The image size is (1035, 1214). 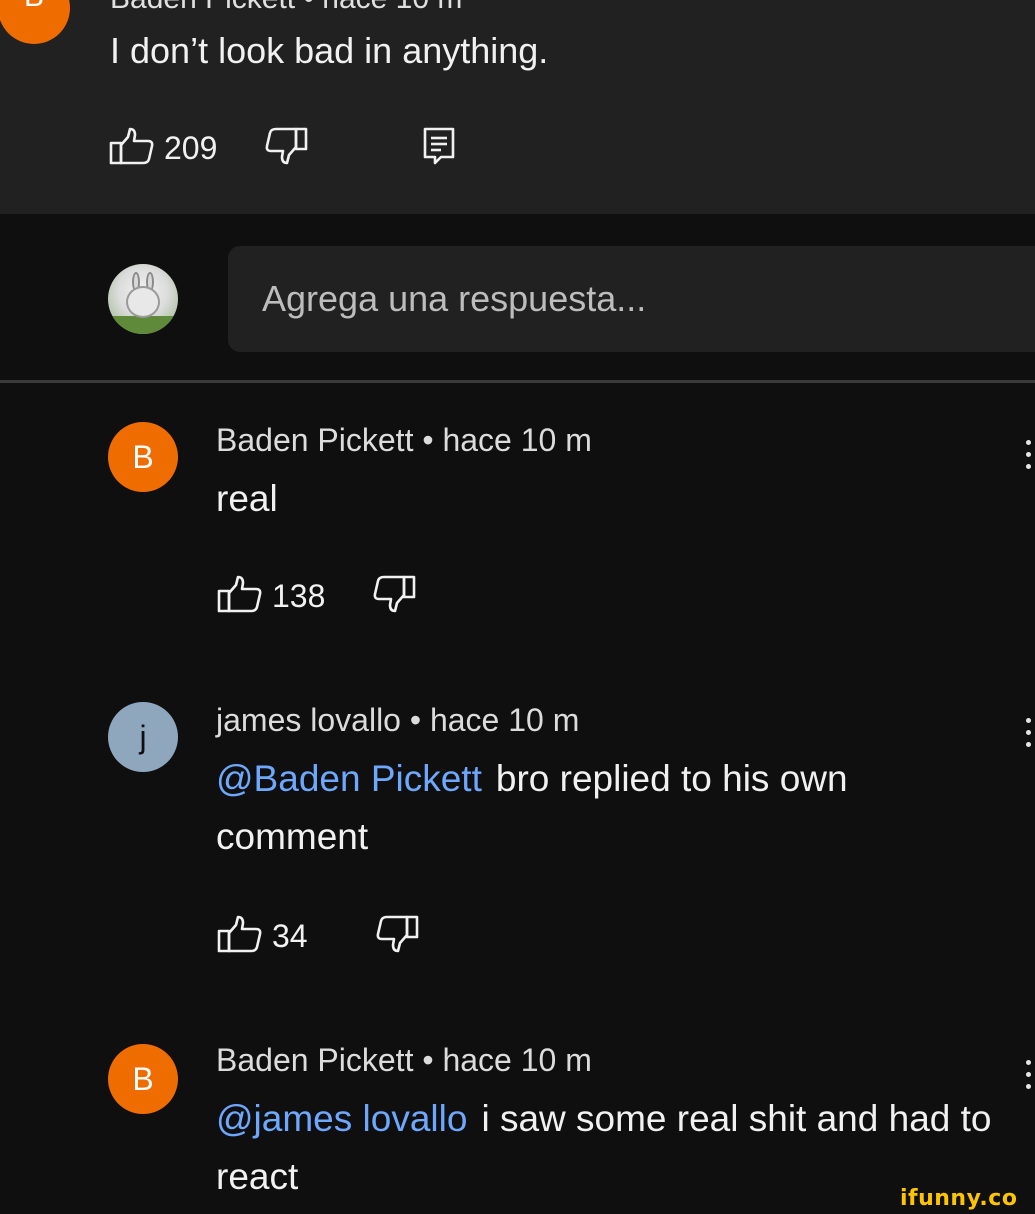 I want to click on reply-body: real, so click(x=247, y=498).